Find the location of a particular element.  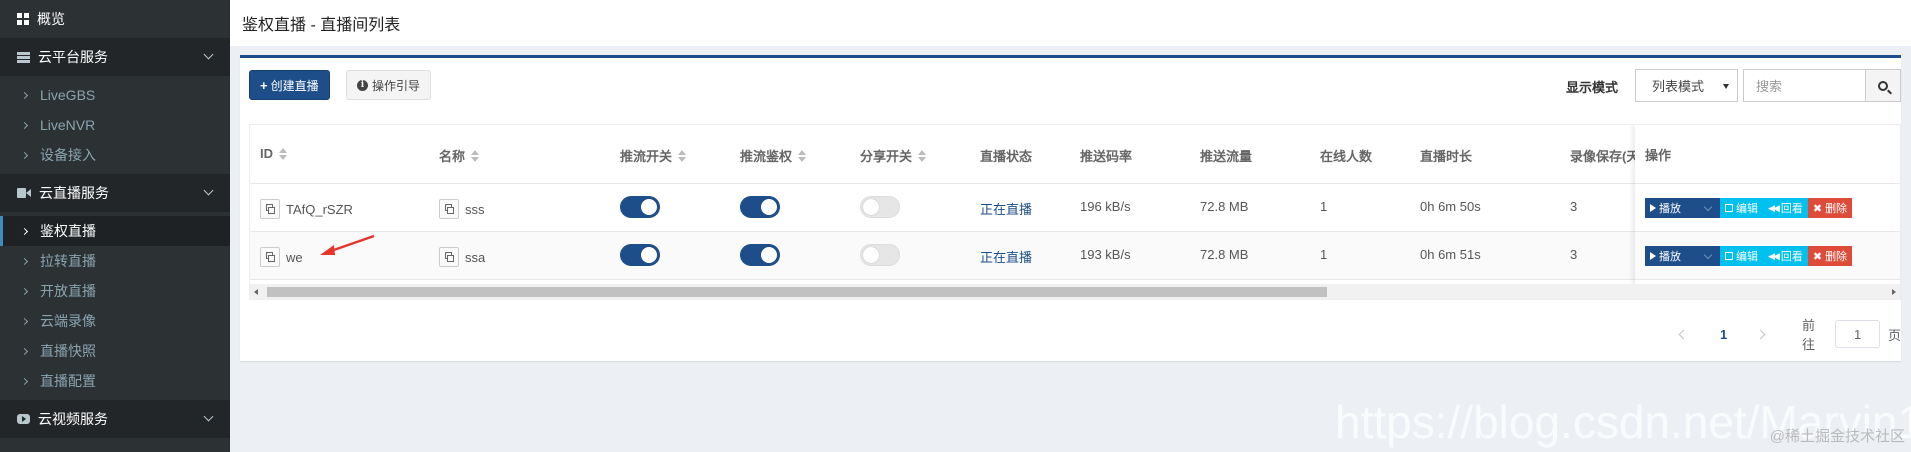

row-name: ssa is located at coordinates (475, 257).